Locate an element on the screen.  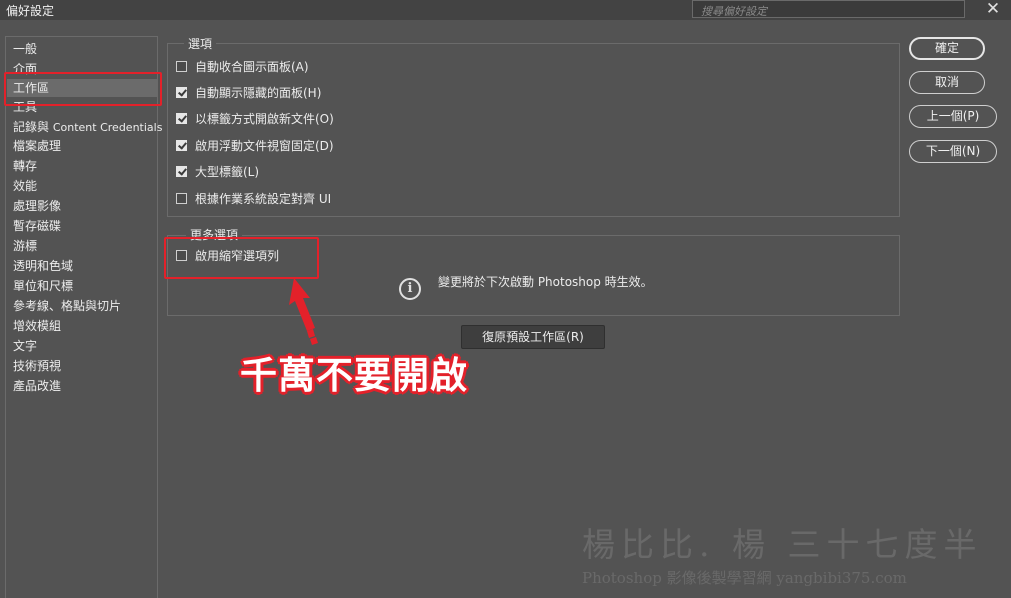
sidebar-item-plugins: 增效模組 is located at coordinates (37, 326).